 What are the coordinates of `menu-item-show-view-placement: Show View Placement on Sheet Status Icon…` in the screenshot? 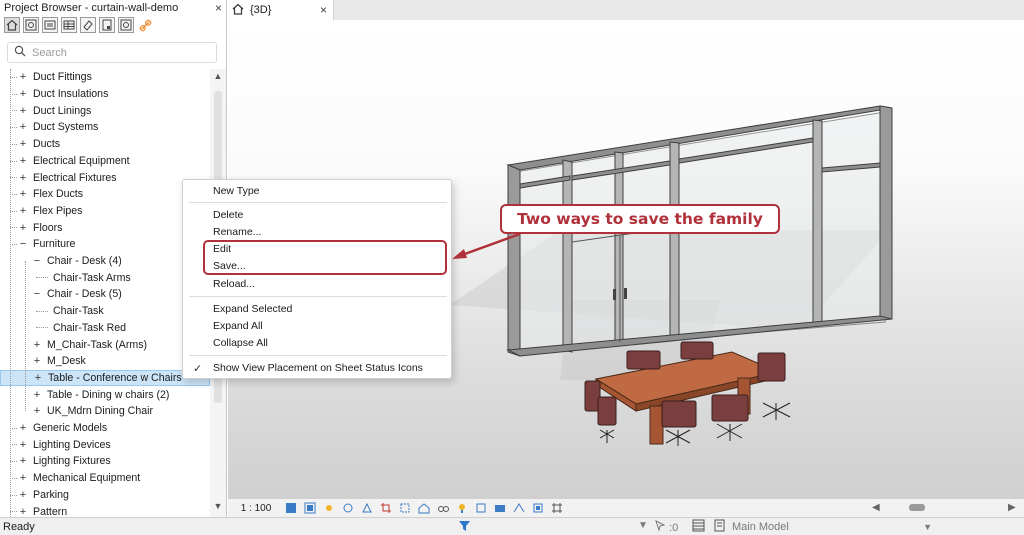 It's located at (328, 368).